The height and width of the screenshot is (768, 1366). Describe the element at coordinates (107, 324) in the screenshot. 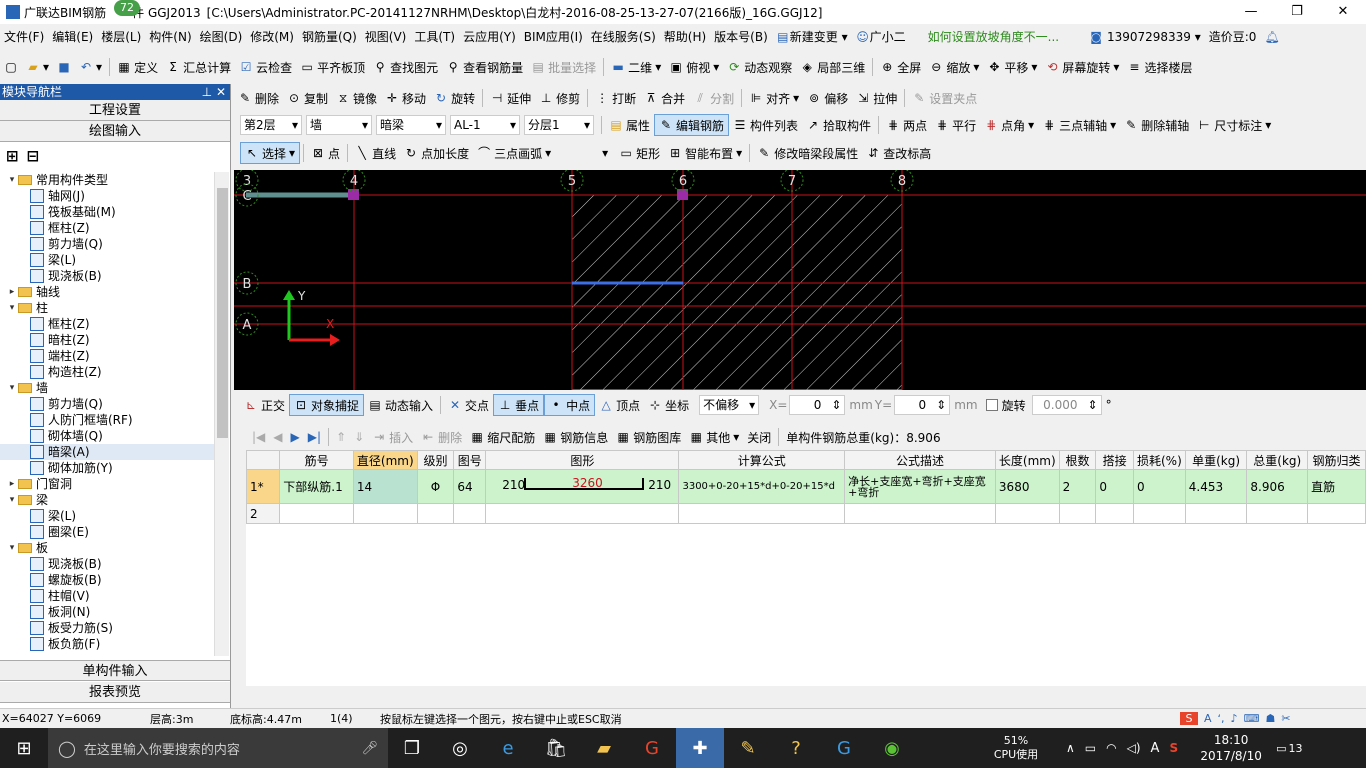

I see `tree-item: 框柱(Z)` at that location.